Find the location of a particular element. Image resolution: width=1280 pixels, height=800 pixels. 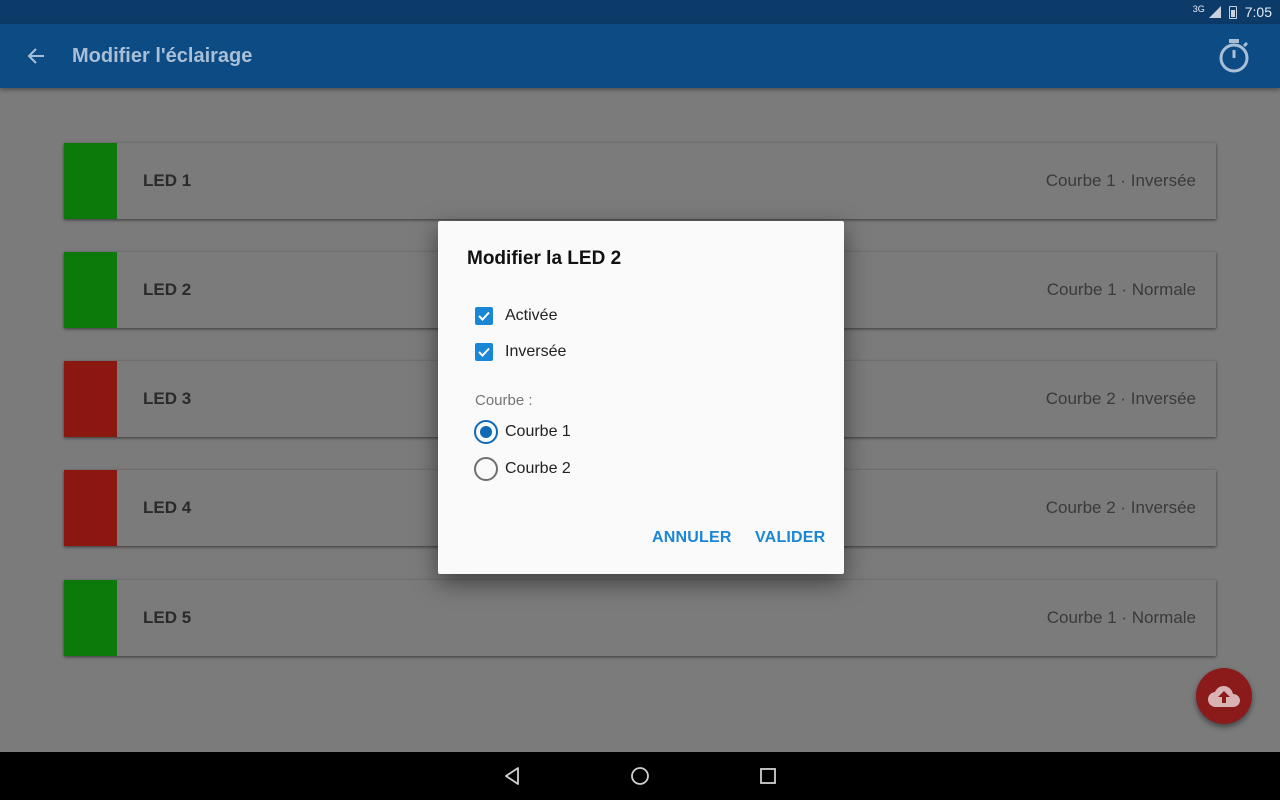

app-bar: Modifier l'éclairage is located at coordinates (640, 56).